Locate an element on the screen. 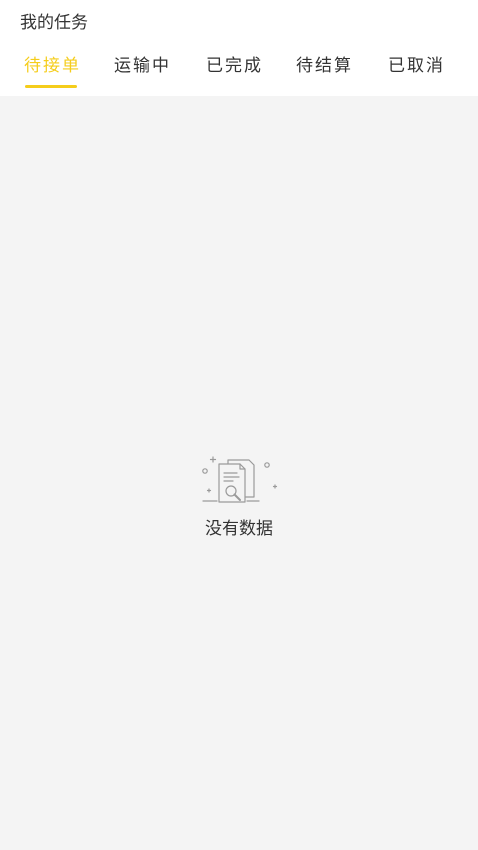 This screenshot has height=850, width=478. tab-completed: 已完成 is located at coordinates (234, 71).